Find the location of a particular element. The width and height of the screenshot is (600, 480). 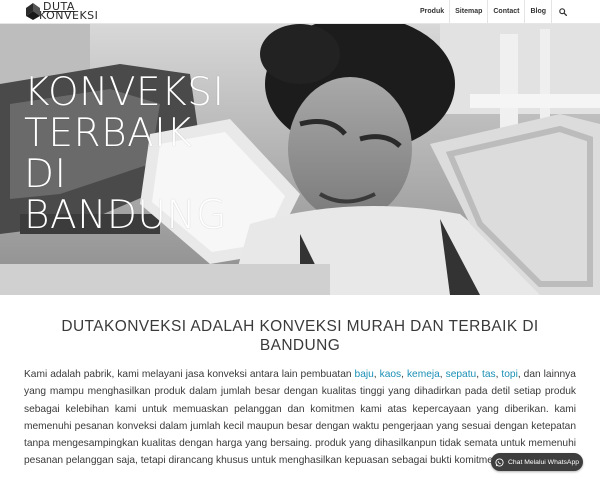

search-icon is located at coordinates (563, 11).